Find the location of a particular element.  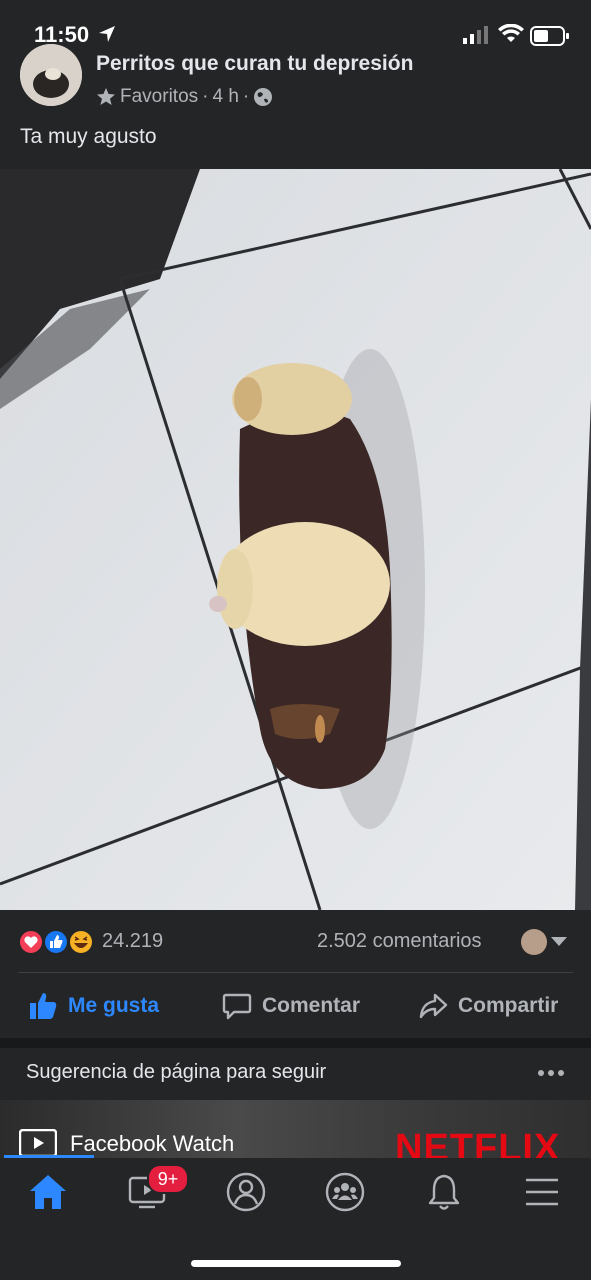

tab-notifications is located at coordinates (444, 1192).